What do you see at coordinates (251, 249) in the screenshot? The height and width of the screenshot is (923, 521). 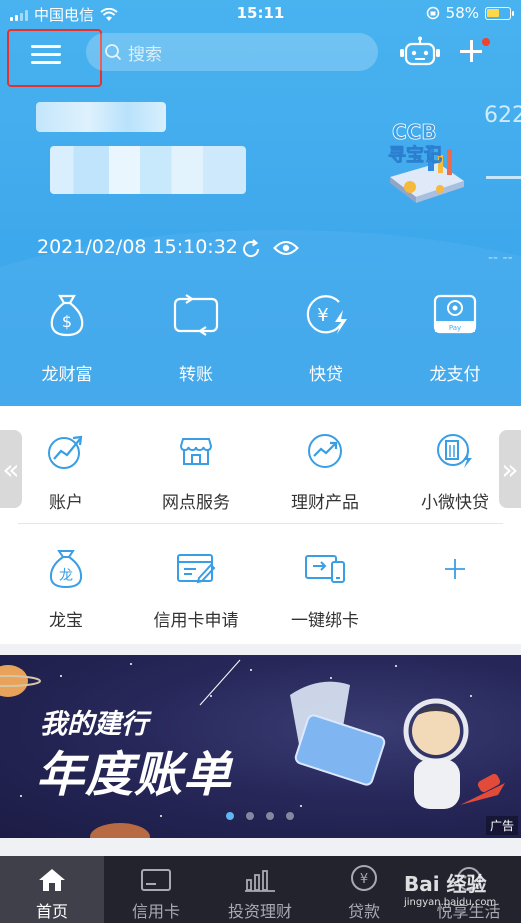 I see `refresh-icon` at bounding box center [251, 249].